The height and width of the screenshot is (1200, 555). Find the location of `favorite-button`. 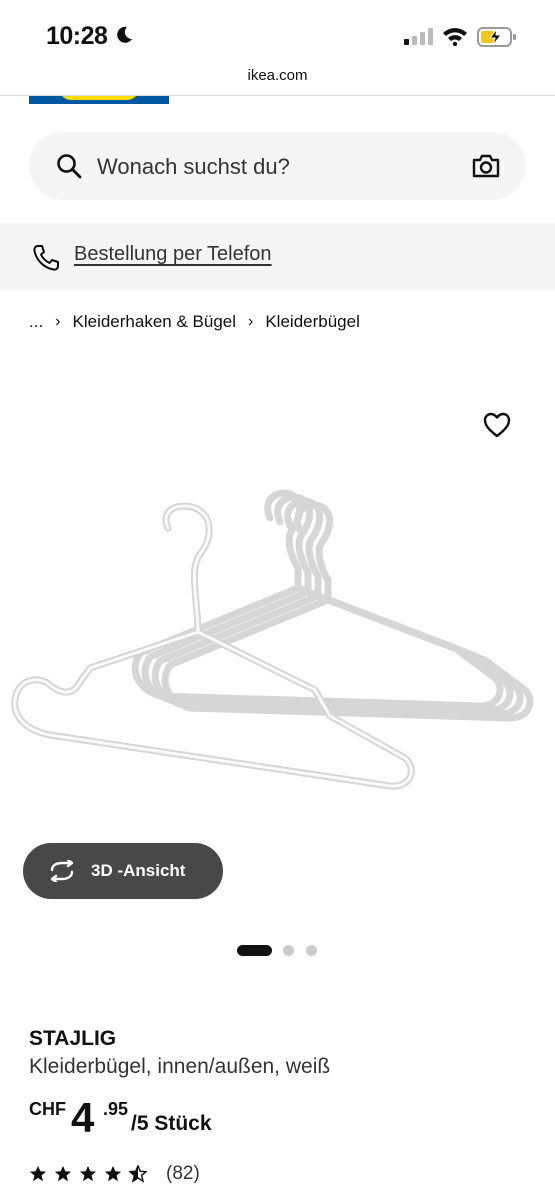

favorite-button is located at coordinates (497, 425).